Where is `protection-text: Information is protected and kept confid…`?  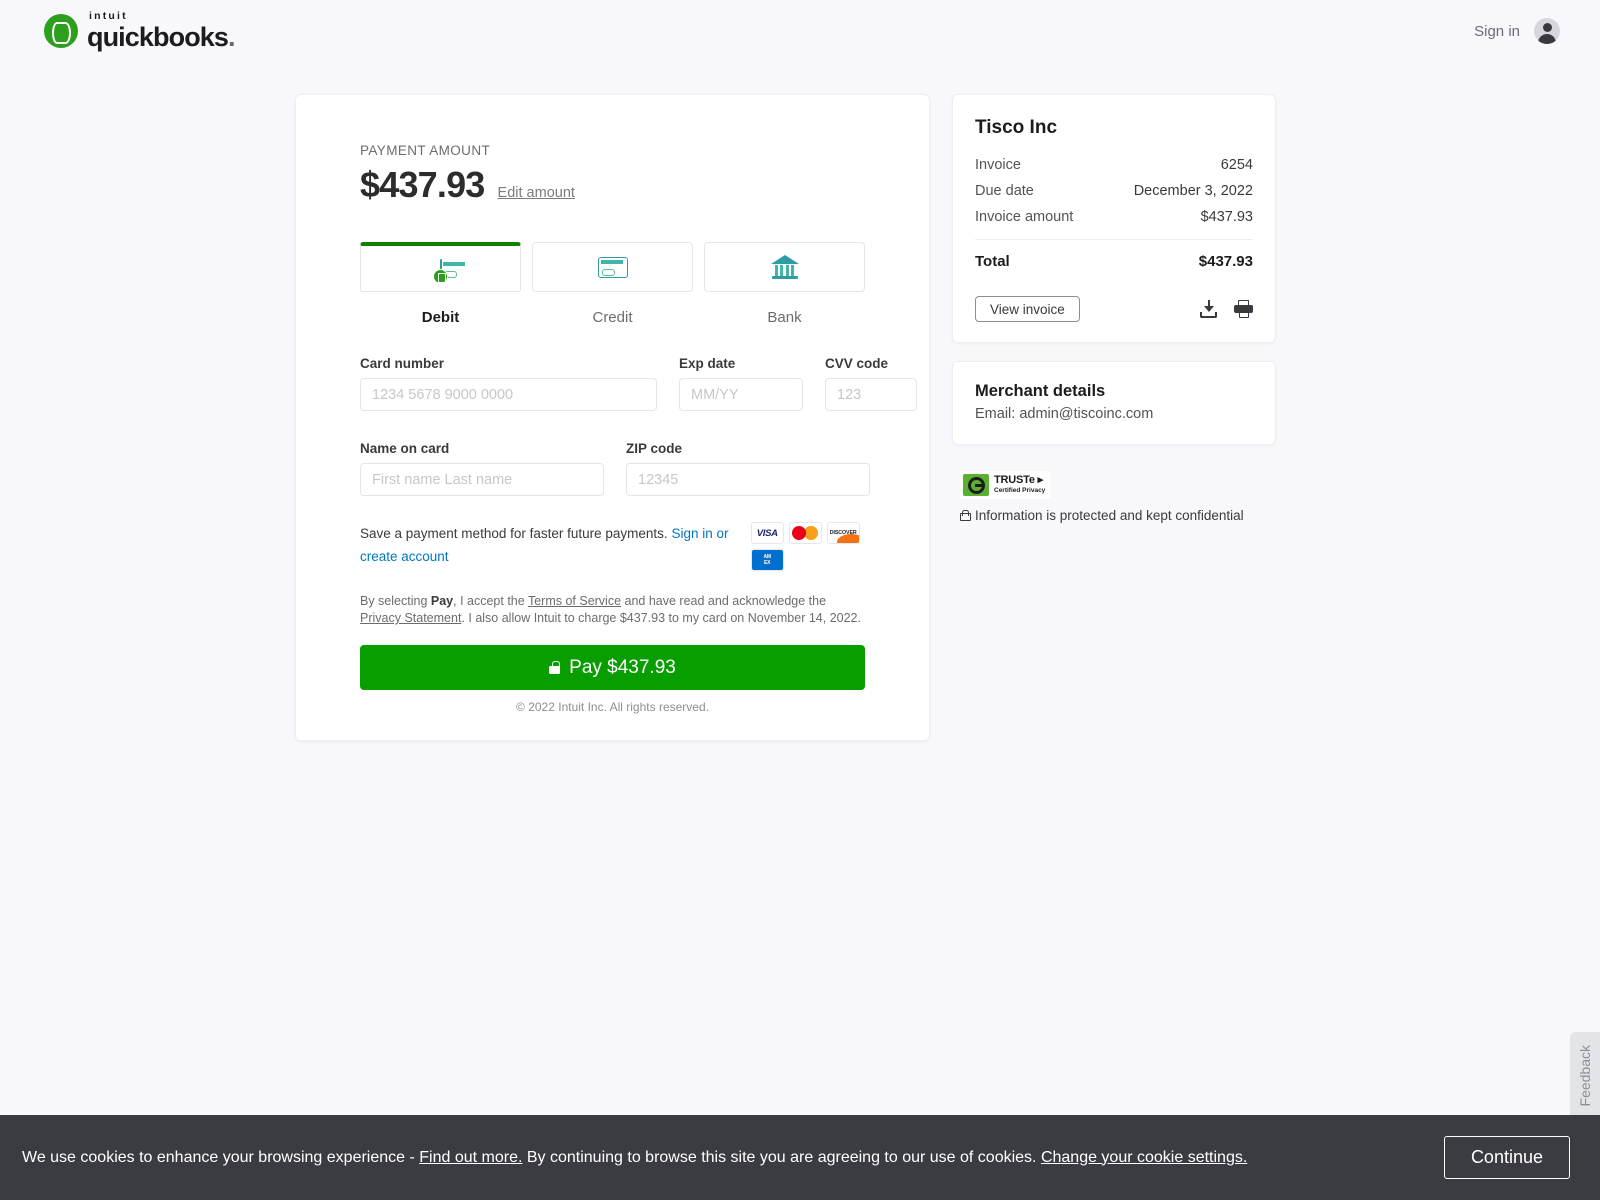
protection-text: Information is protected and kept confid… is located at coordinates (1109, 515).